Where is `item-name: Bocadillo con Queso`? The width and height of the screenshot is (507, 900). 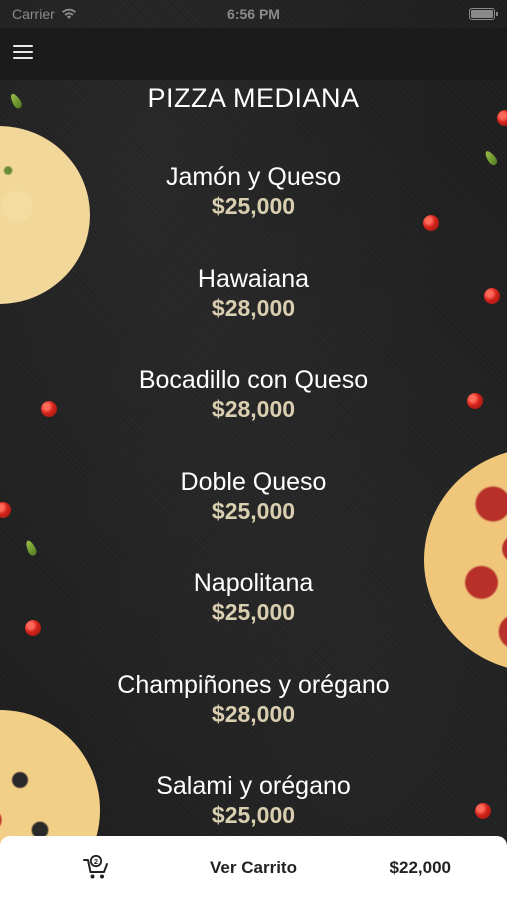 item-name: Bocadillo con Queso is located at coordinates (253, 380).